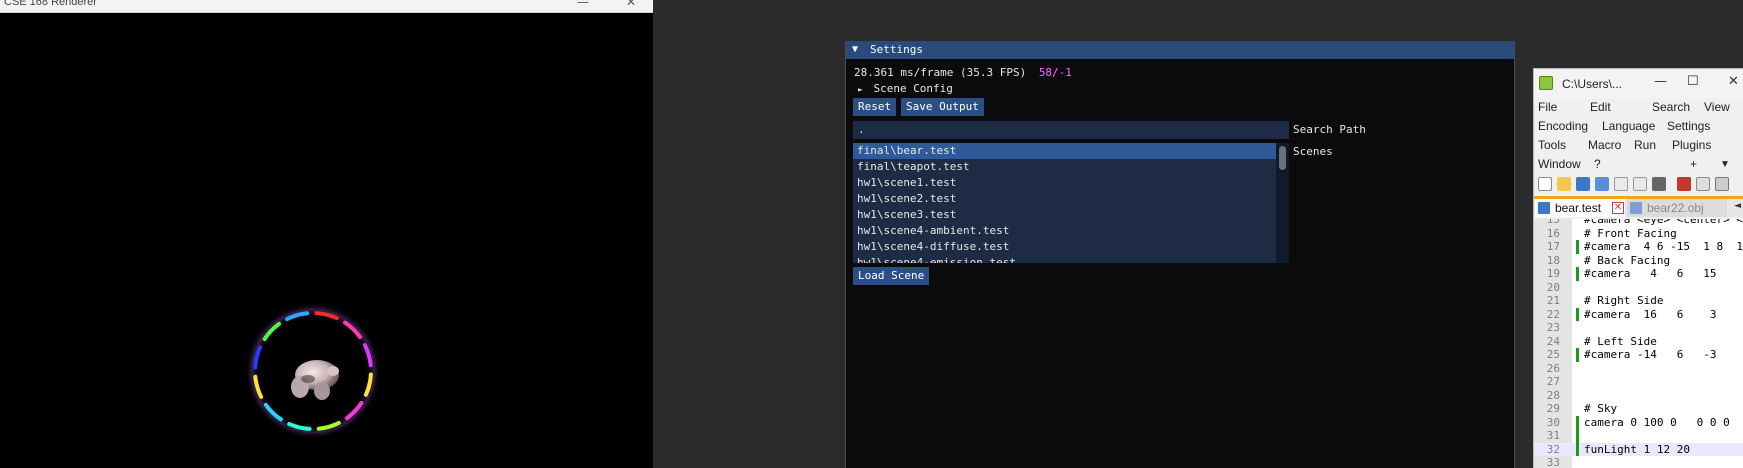 The height and width of the screenshot is (468, 1743). I want to click on tab-bear22-obj: bear22.obj, so click(1677, 208).